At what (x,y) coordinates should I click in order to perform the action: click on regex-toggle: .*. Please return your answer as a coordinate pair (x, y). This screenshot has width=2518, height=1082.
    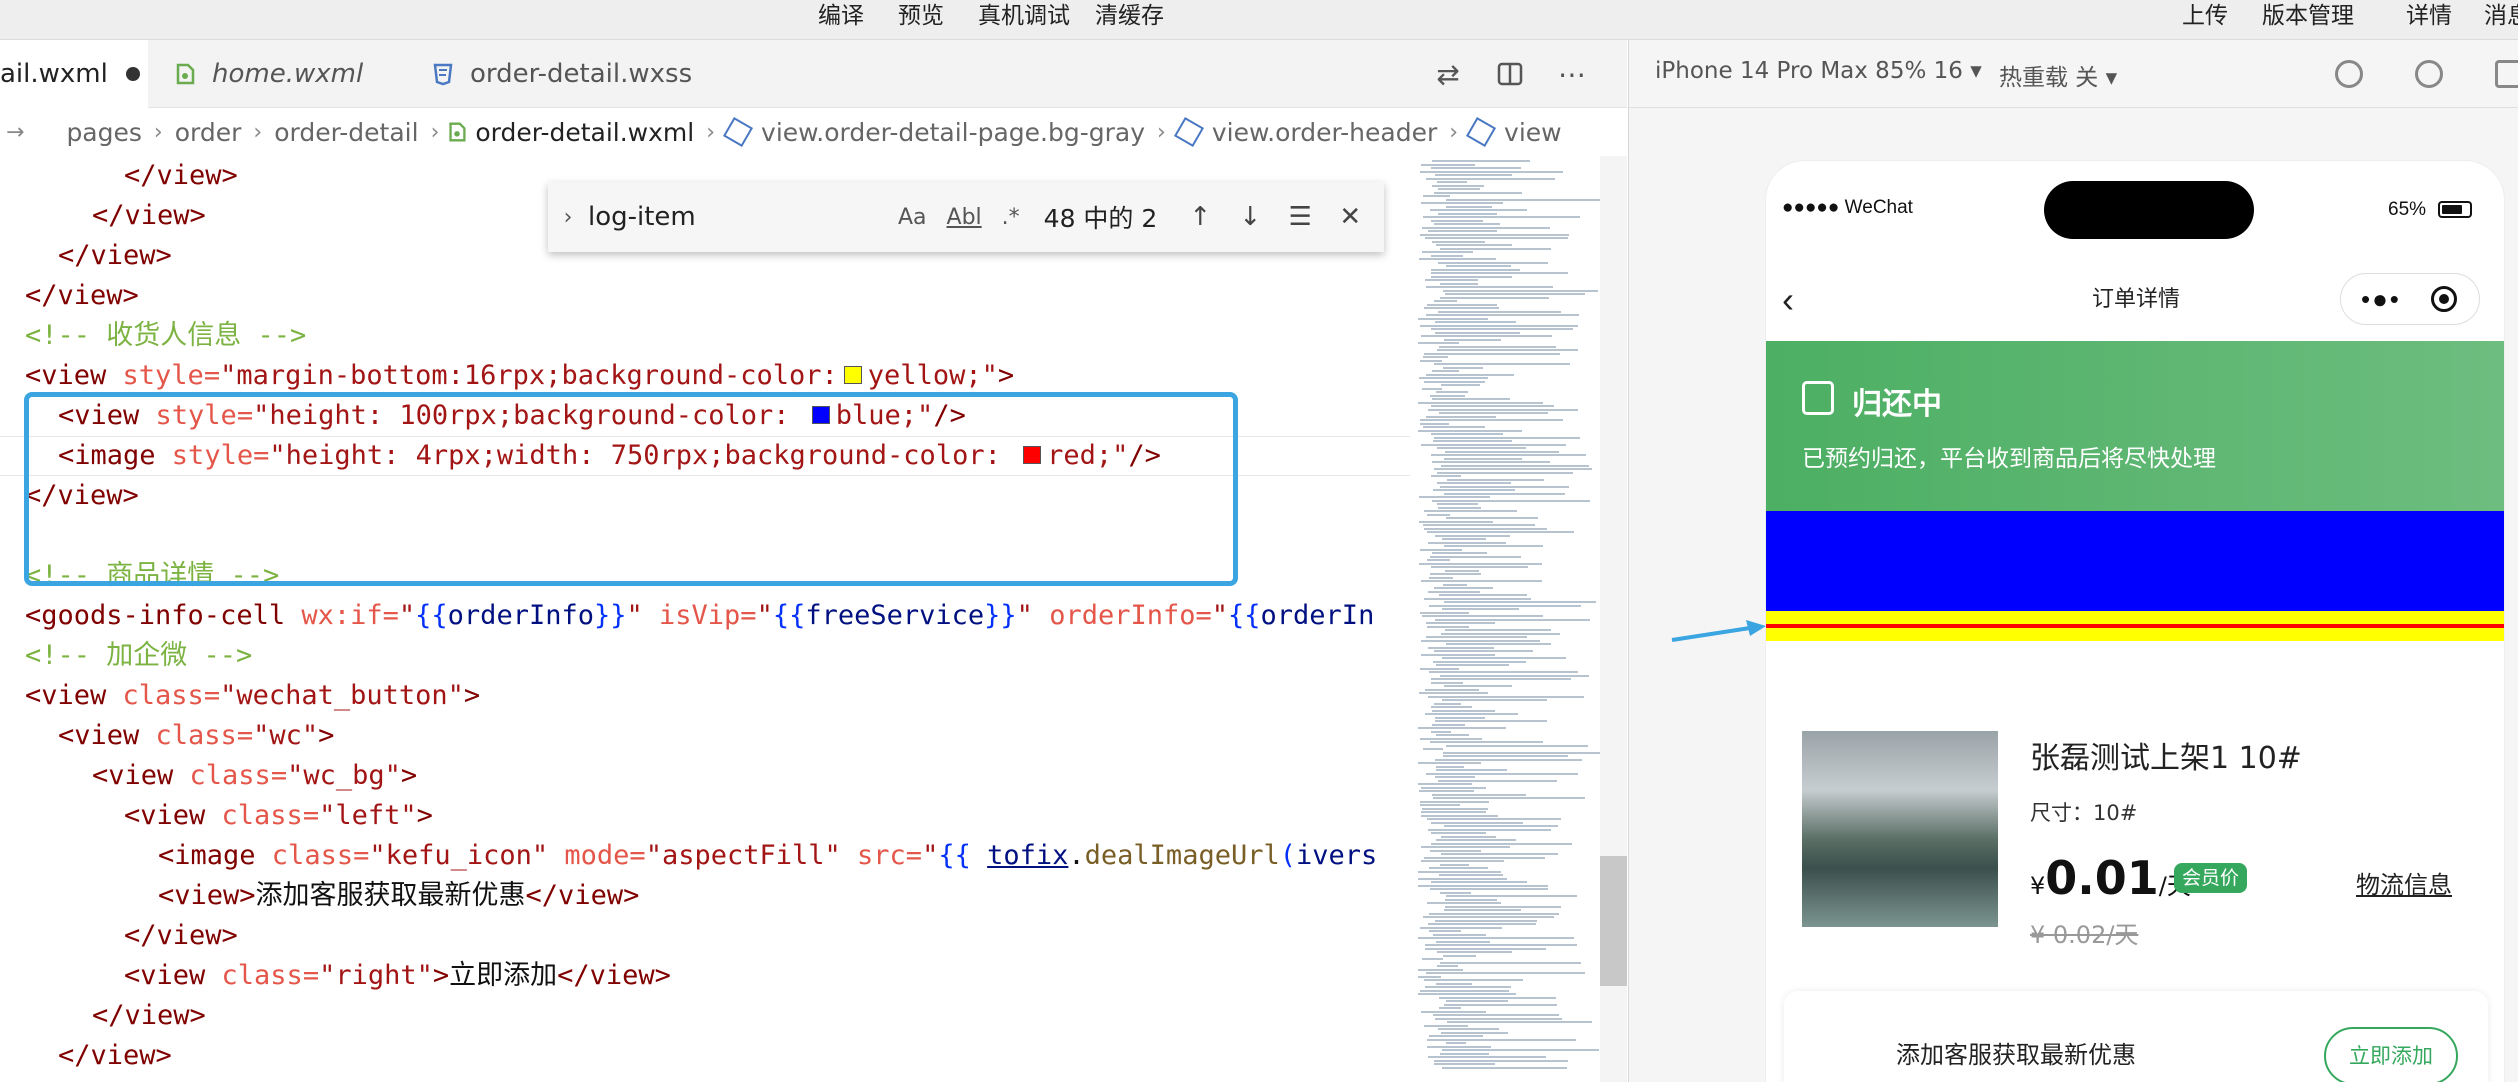
    Looking at the image, I should click on (1011, 217).